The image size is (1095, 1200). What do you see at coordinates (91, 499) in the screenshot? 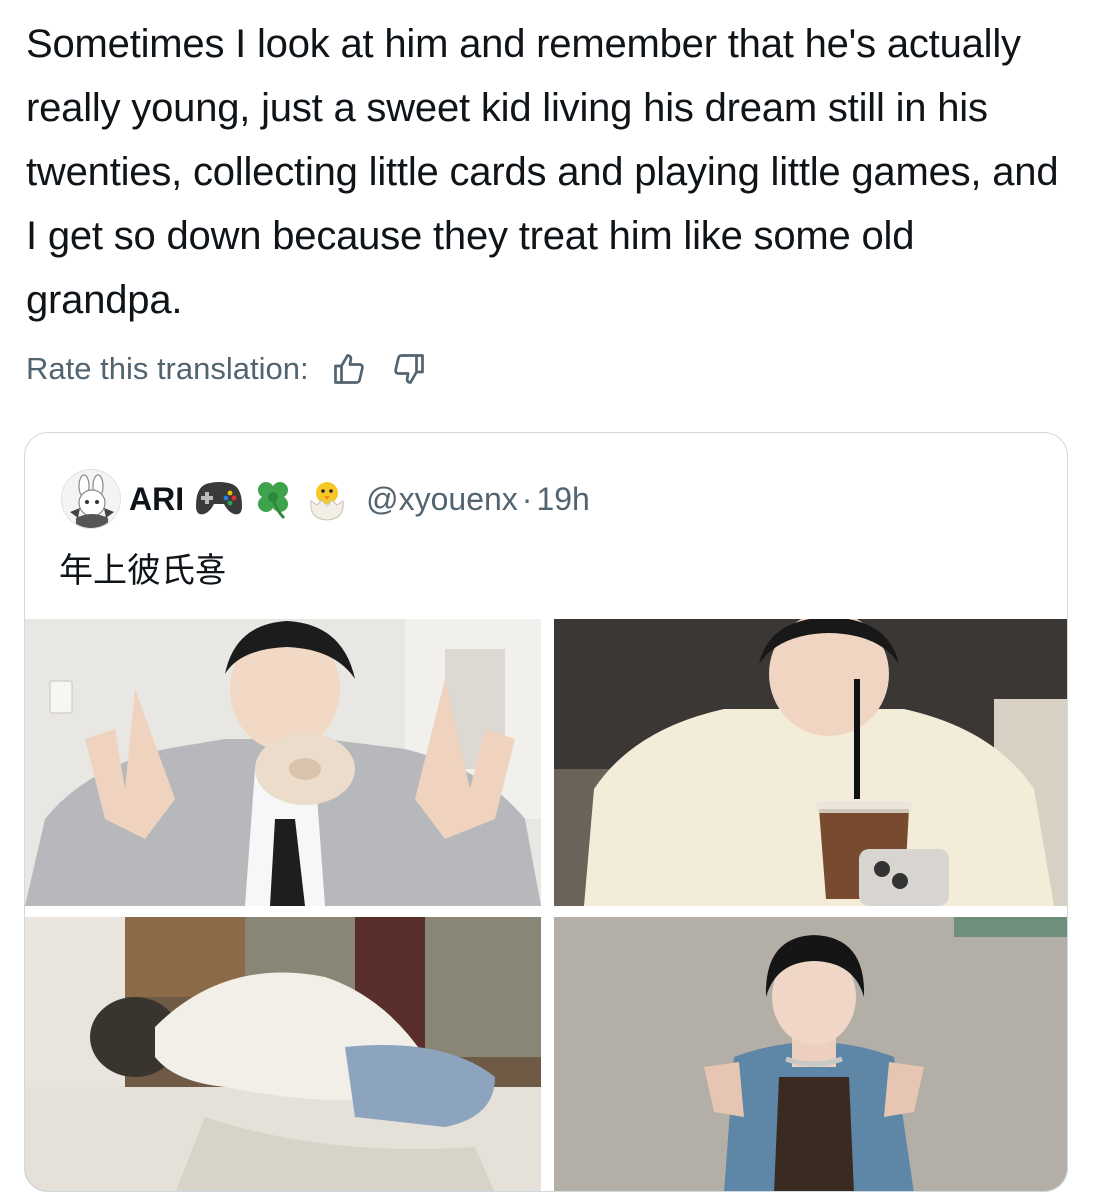
I see `avatar` at bounding box center [91, 499].